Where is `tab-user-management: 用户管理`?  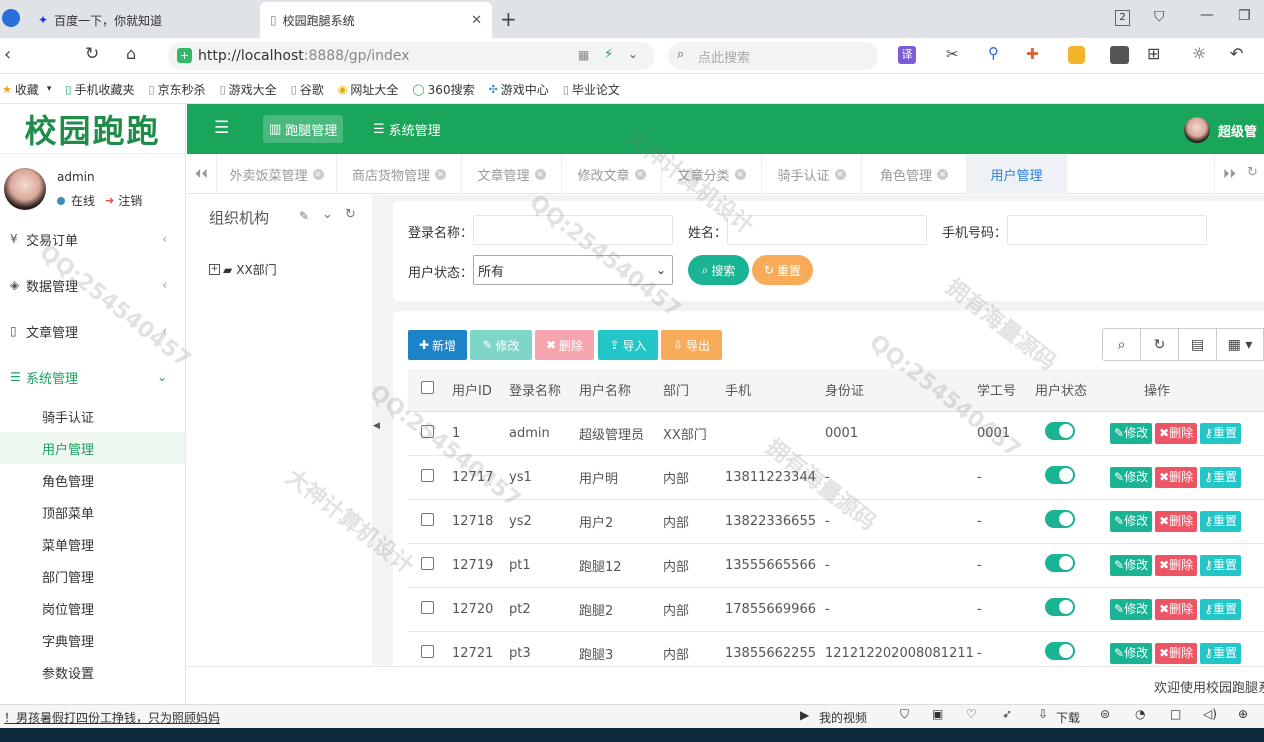
tab-user-management: 用户管理 is located at coordinates (1017, 174).